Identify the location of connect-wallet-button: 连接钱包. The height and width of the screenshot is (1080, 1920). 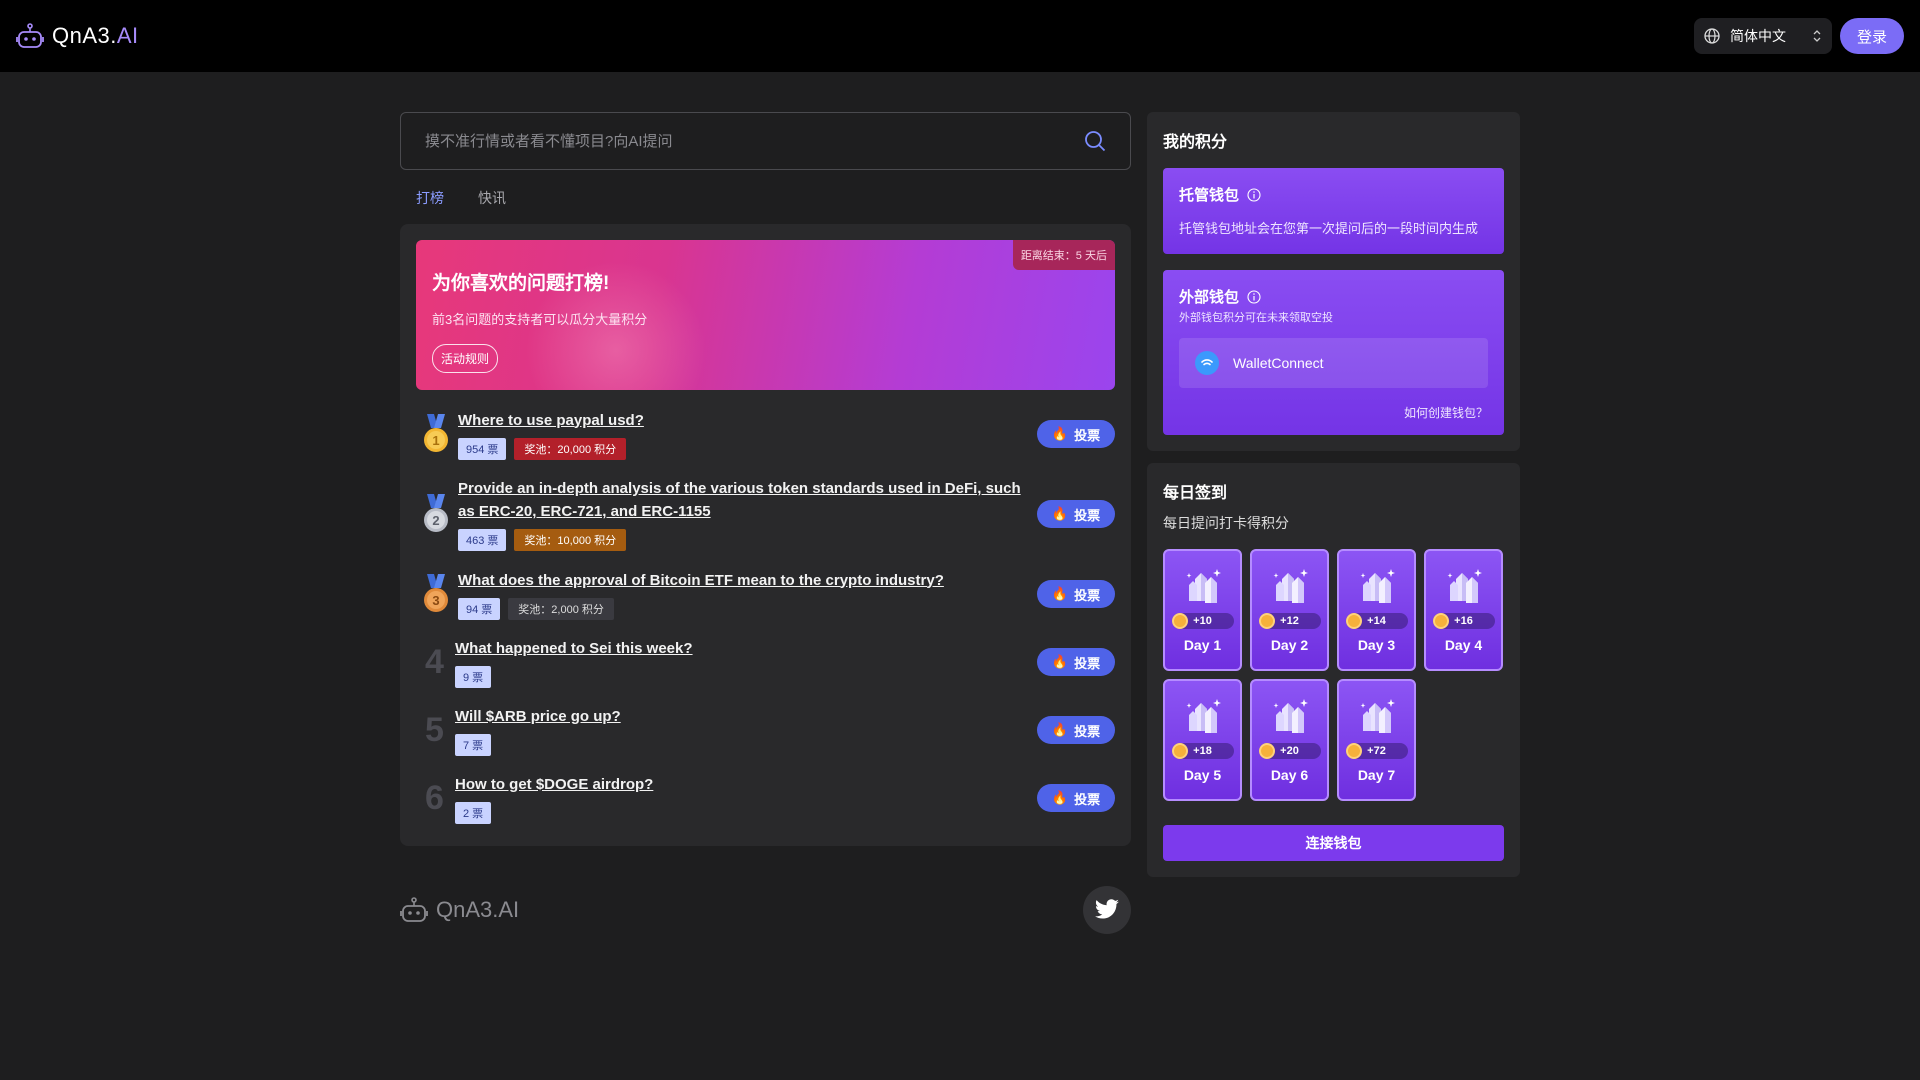
(1333, 843).